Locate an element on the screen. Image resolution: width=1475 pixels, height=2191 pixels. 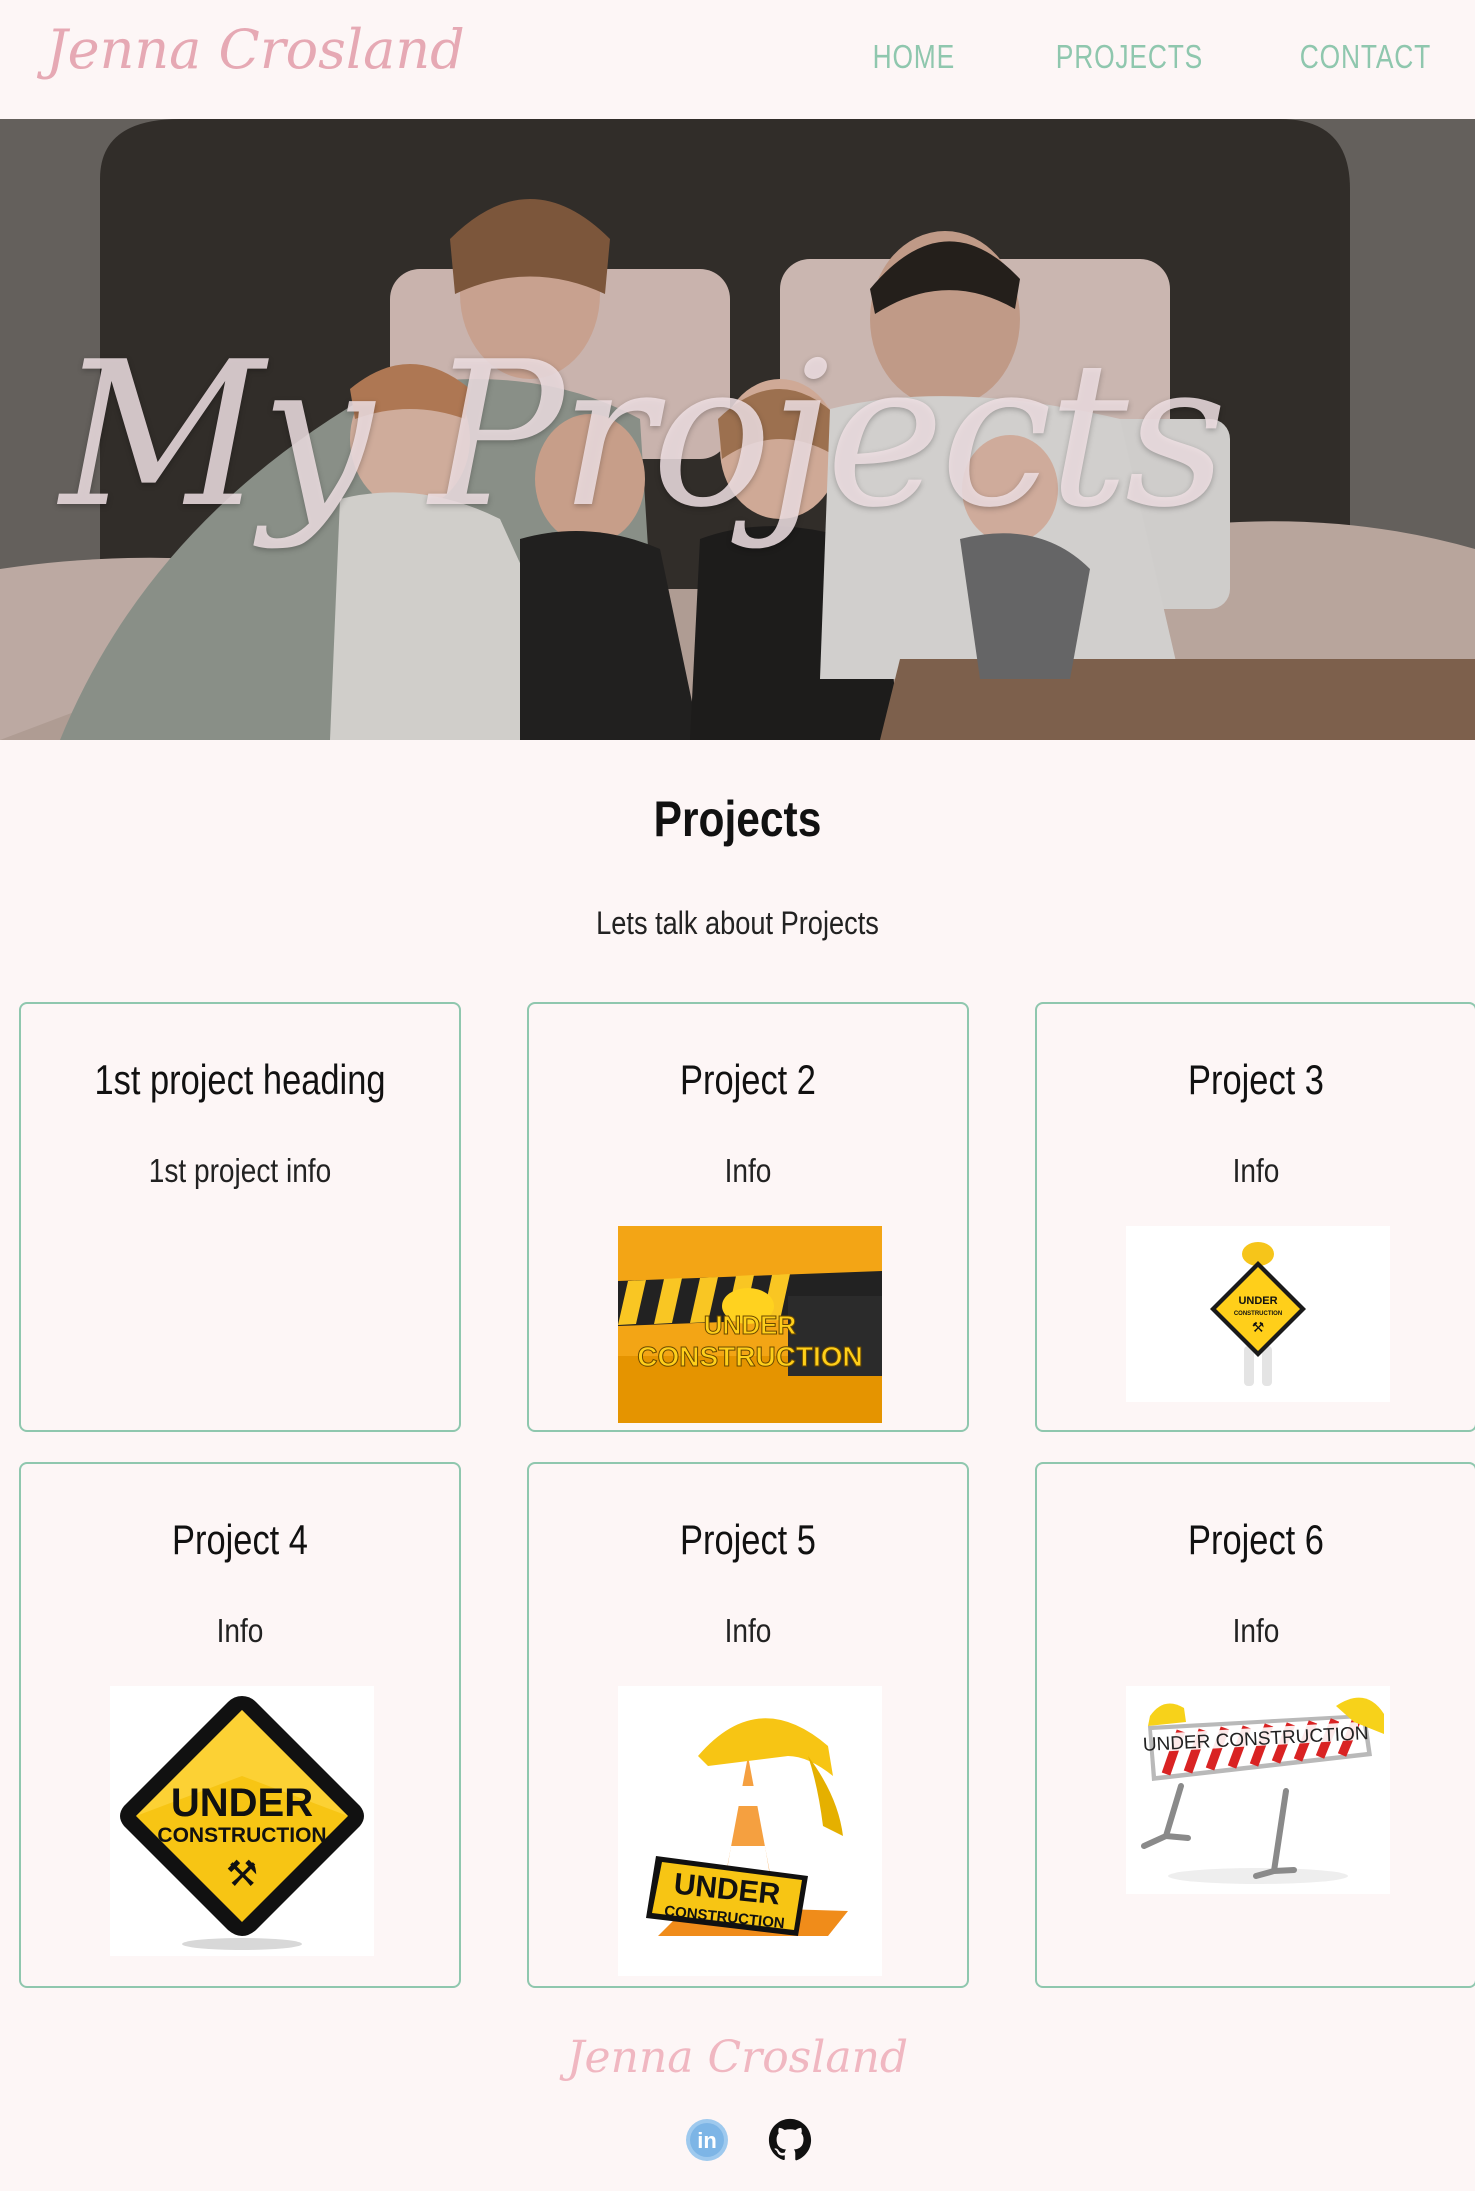
github-link is located at coordinates (790, 2140).